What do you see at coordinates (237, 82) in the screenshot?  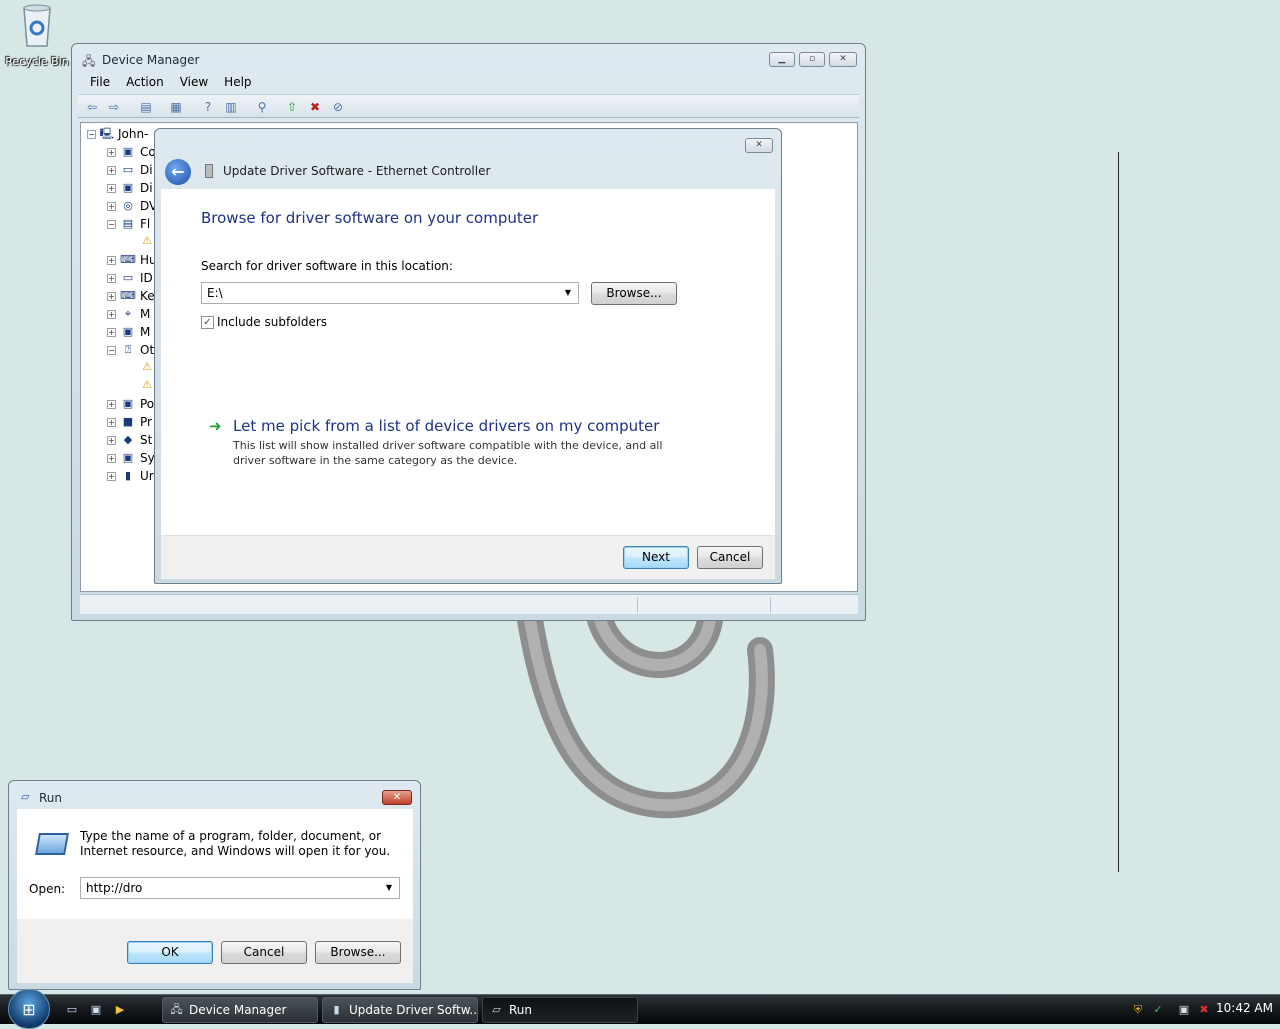 I see `menu-help: Help` at bounding box center [237, 82].